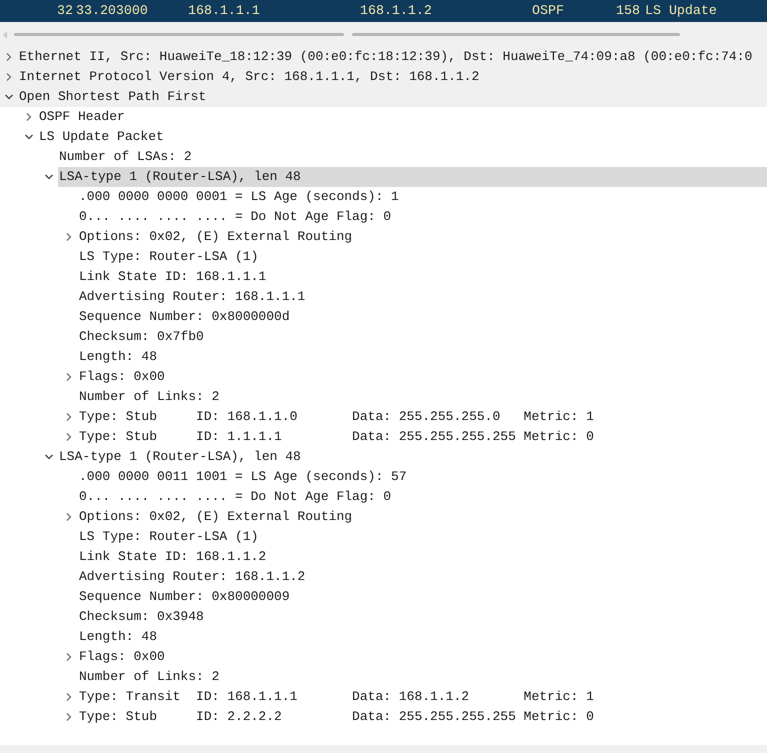 The height and width of the screenshot is (753, 767). I want to click on packet-info: LS Update, so click(681, 11).